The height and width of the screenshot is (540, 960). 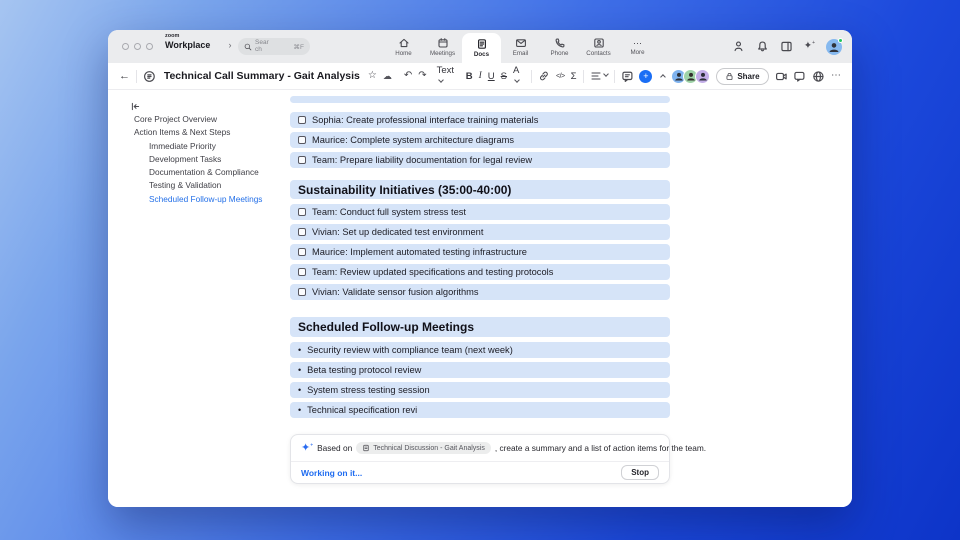 I want to click on bullet-text: Technical specification revi, so click(x=362, y=410).